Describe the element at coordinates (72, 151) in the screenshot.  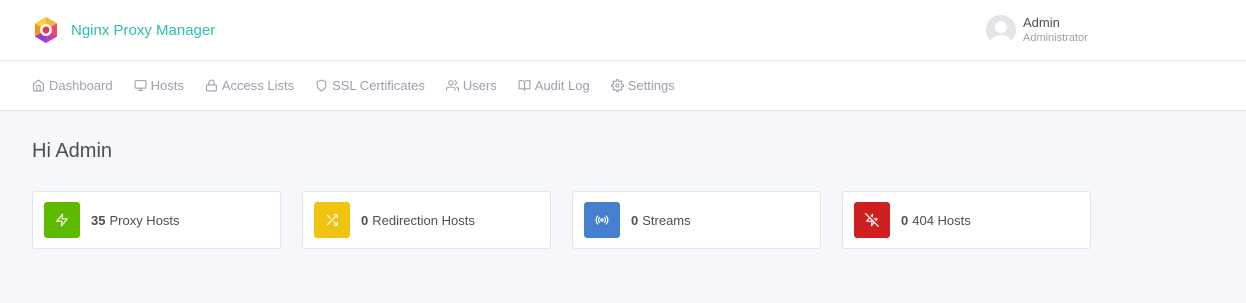
I see `page-greeting: Hi Admin` at that location.